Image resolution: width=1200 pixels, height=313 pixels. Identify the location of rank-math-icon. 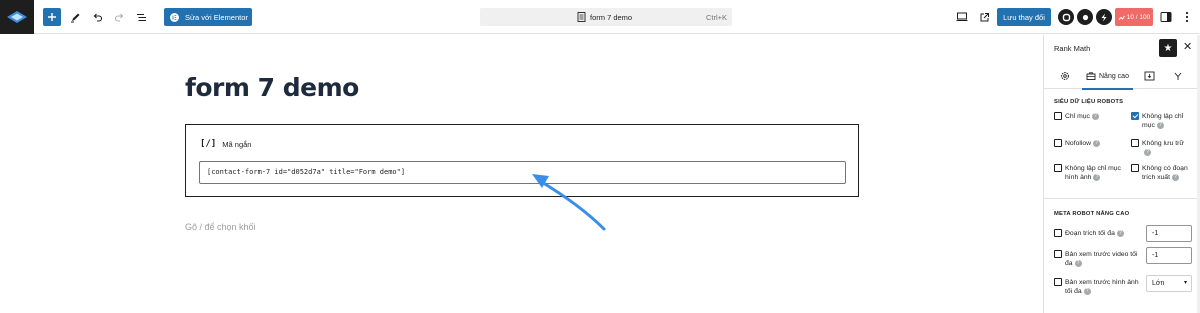
(1066, 17).